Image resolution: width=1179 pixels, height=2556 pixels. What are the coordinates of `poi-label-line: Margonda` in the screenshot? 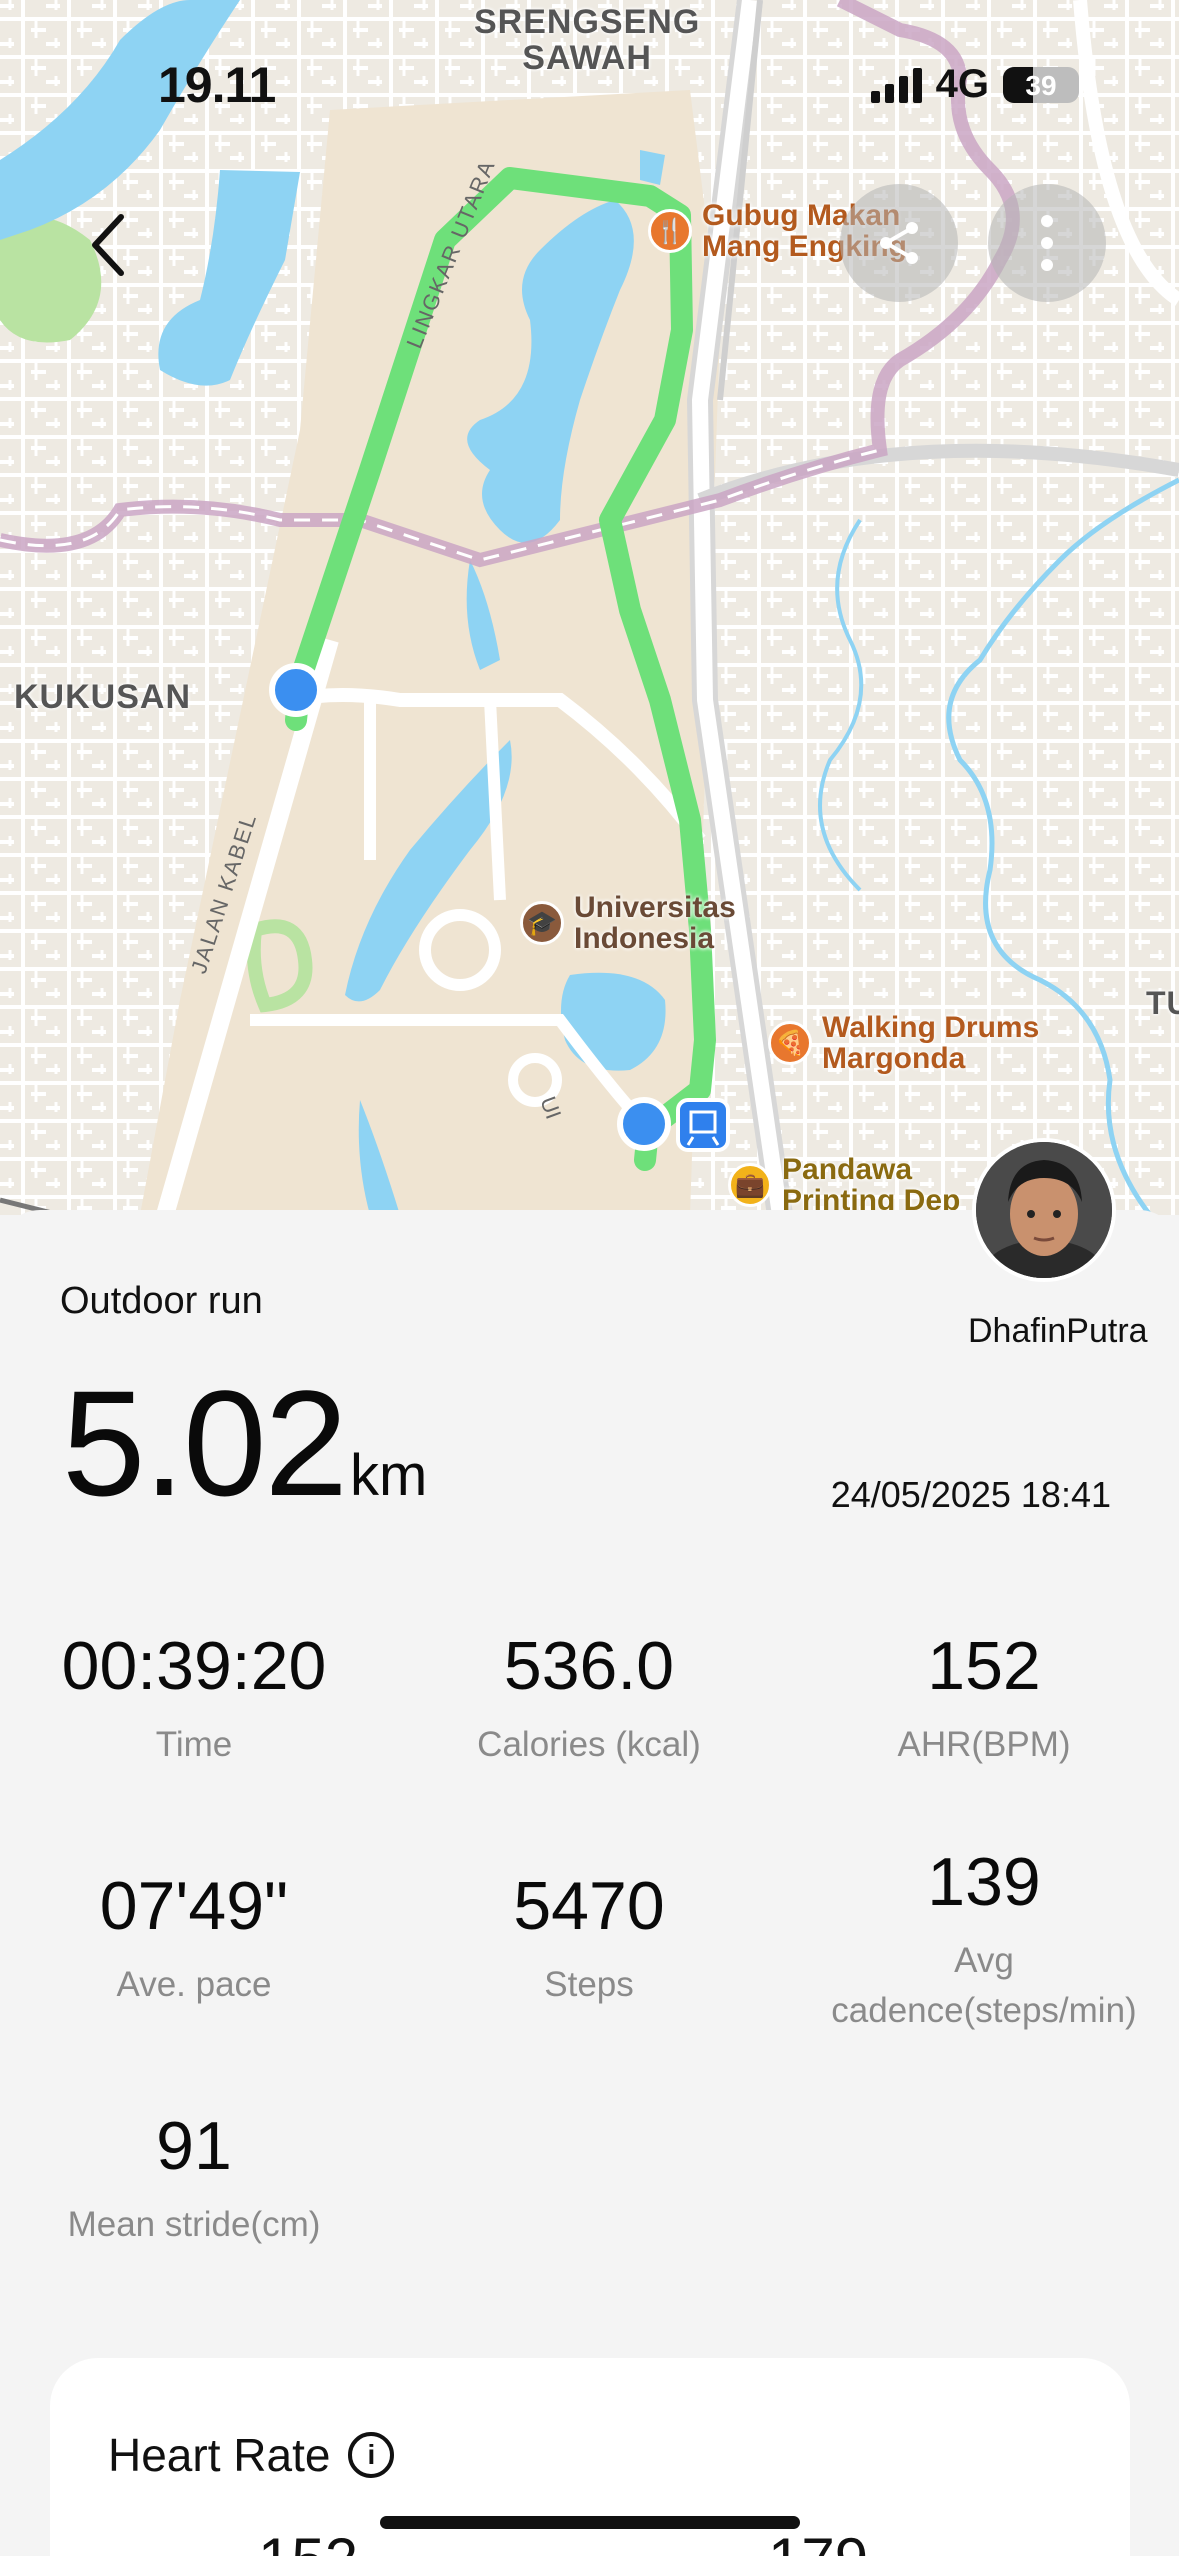 It's located at (894, 1058).